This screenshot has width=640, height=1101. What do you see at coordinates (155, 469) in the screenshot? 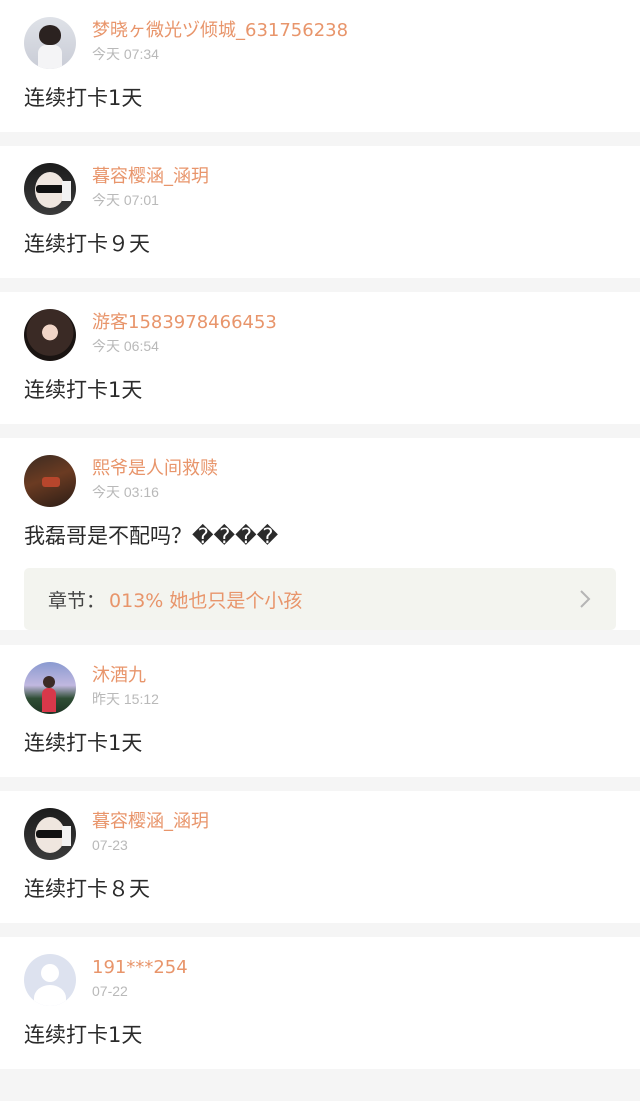
I see `username: 熙爷是人间救赎` at bounding box center [155, 469].